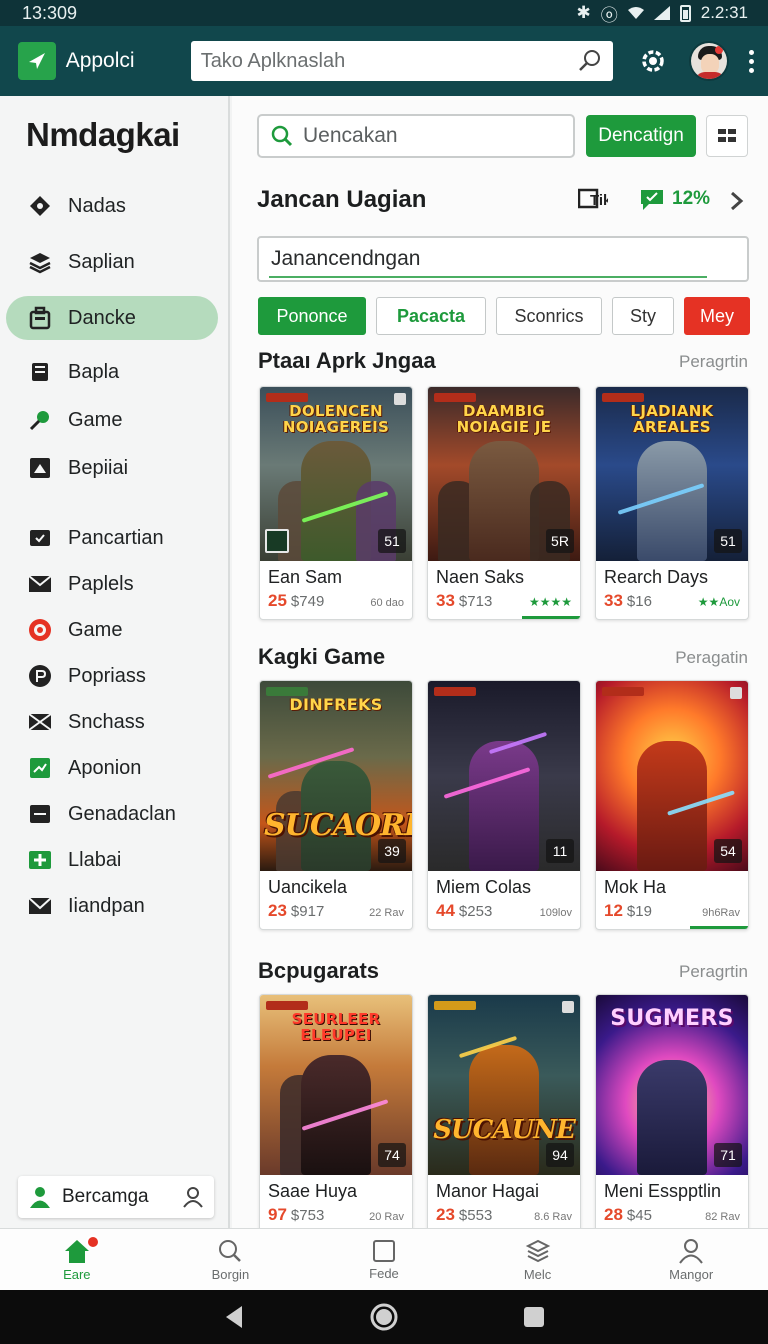  I want to click on sidebar-item-pancartian: Pancartian, so click(112, 538).